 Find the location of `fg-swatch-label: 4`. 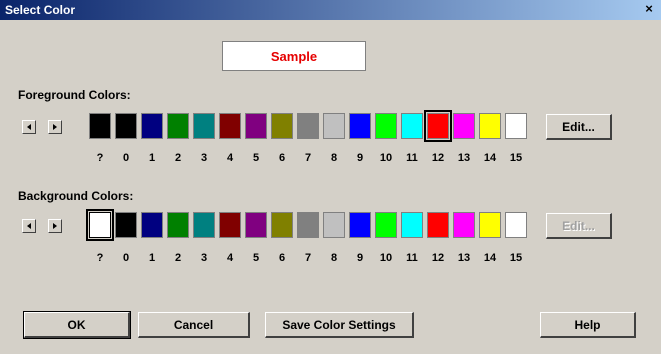

fg-swatch-label: 4 is located at coordinates (230, 158).